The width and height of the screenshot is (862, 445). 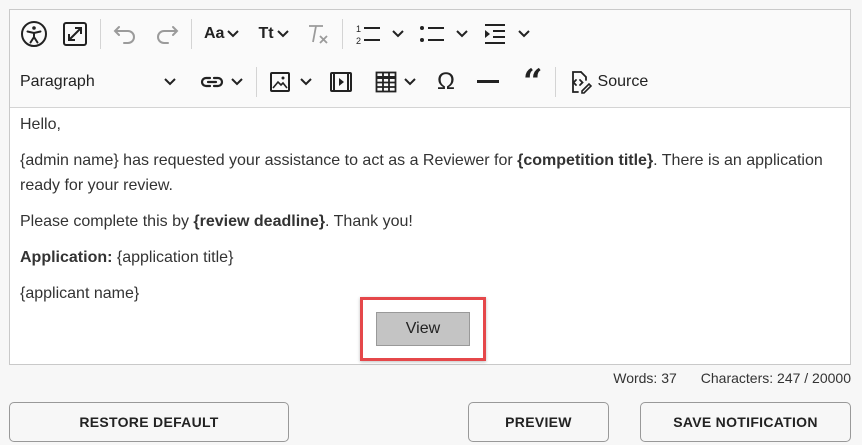 I want to click on save-notification-button: SAVE NOTIFICATION, so click(x=745, y=422).